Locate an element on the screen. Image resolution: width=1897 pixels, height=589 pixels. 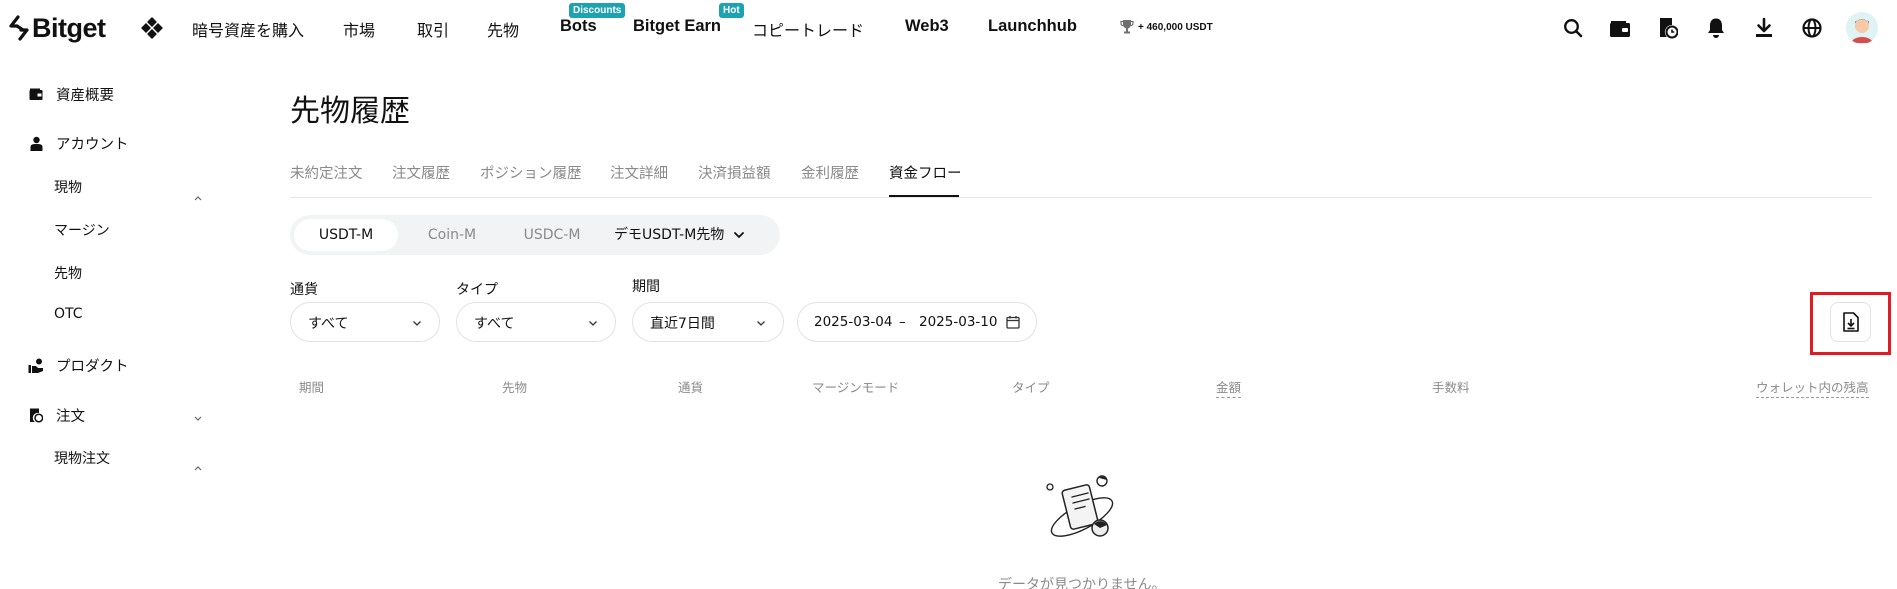
sidebar-item-label: アカウント is located at coordinates (92, 145).